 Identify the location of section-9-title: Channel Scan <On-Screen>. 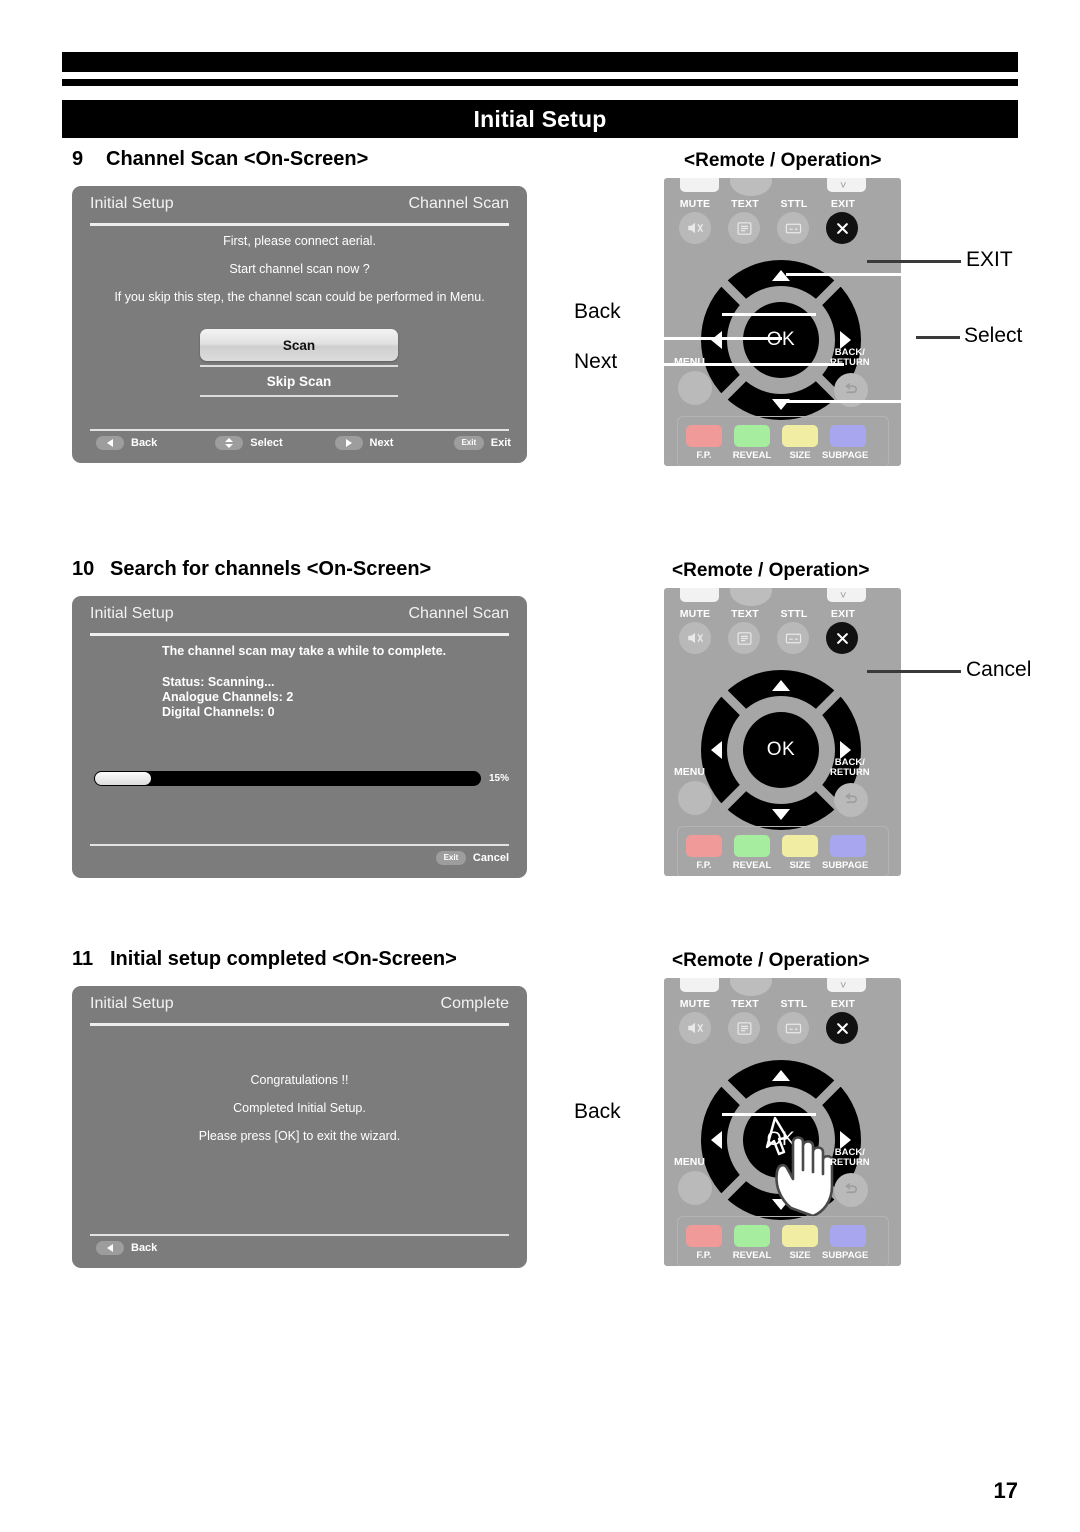
(237, 159).